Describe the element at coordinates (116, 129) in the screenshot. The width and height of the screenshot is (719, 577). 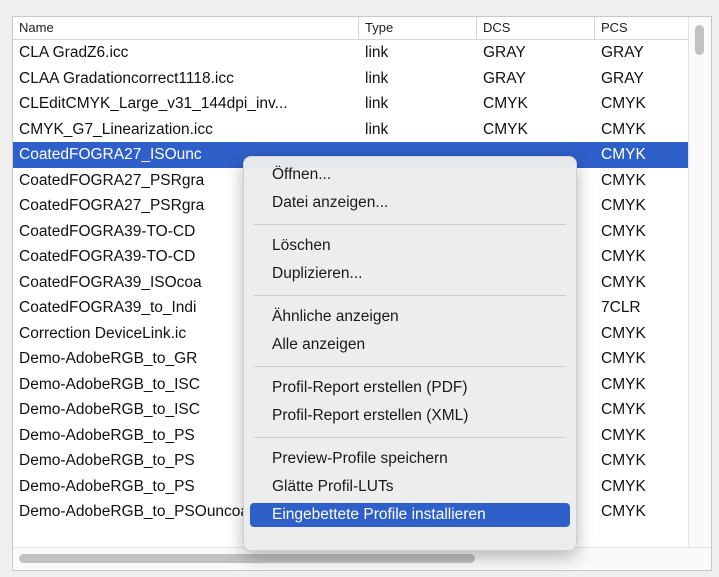
I see `cell-name: CMYK_G7_Linearization.icc` at that location.